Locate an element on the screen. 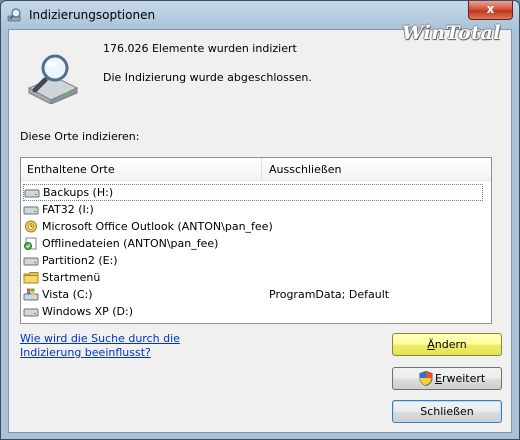 This screenshot has height=440, width=520. location-name: Offlinedateien (ANTON\pan_fee) is located at coordinates (130, 243).